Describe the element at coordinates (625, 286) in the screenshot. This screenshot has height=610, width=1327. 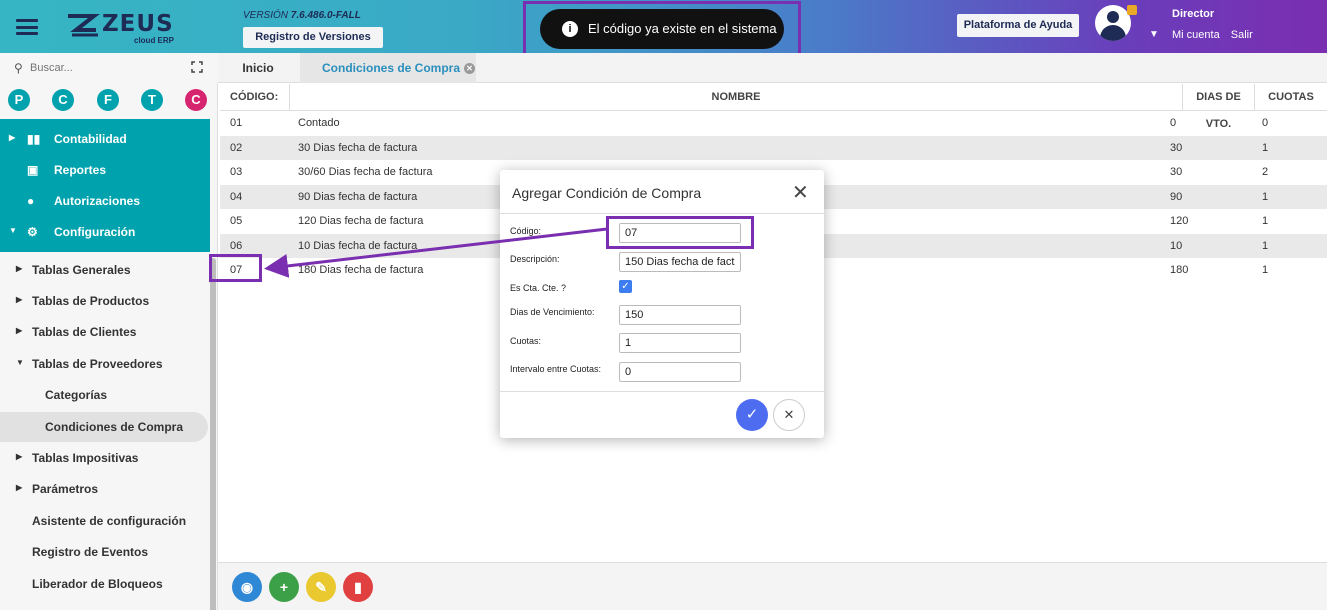
I see `ctacte-checkbox: ✓` at that location.